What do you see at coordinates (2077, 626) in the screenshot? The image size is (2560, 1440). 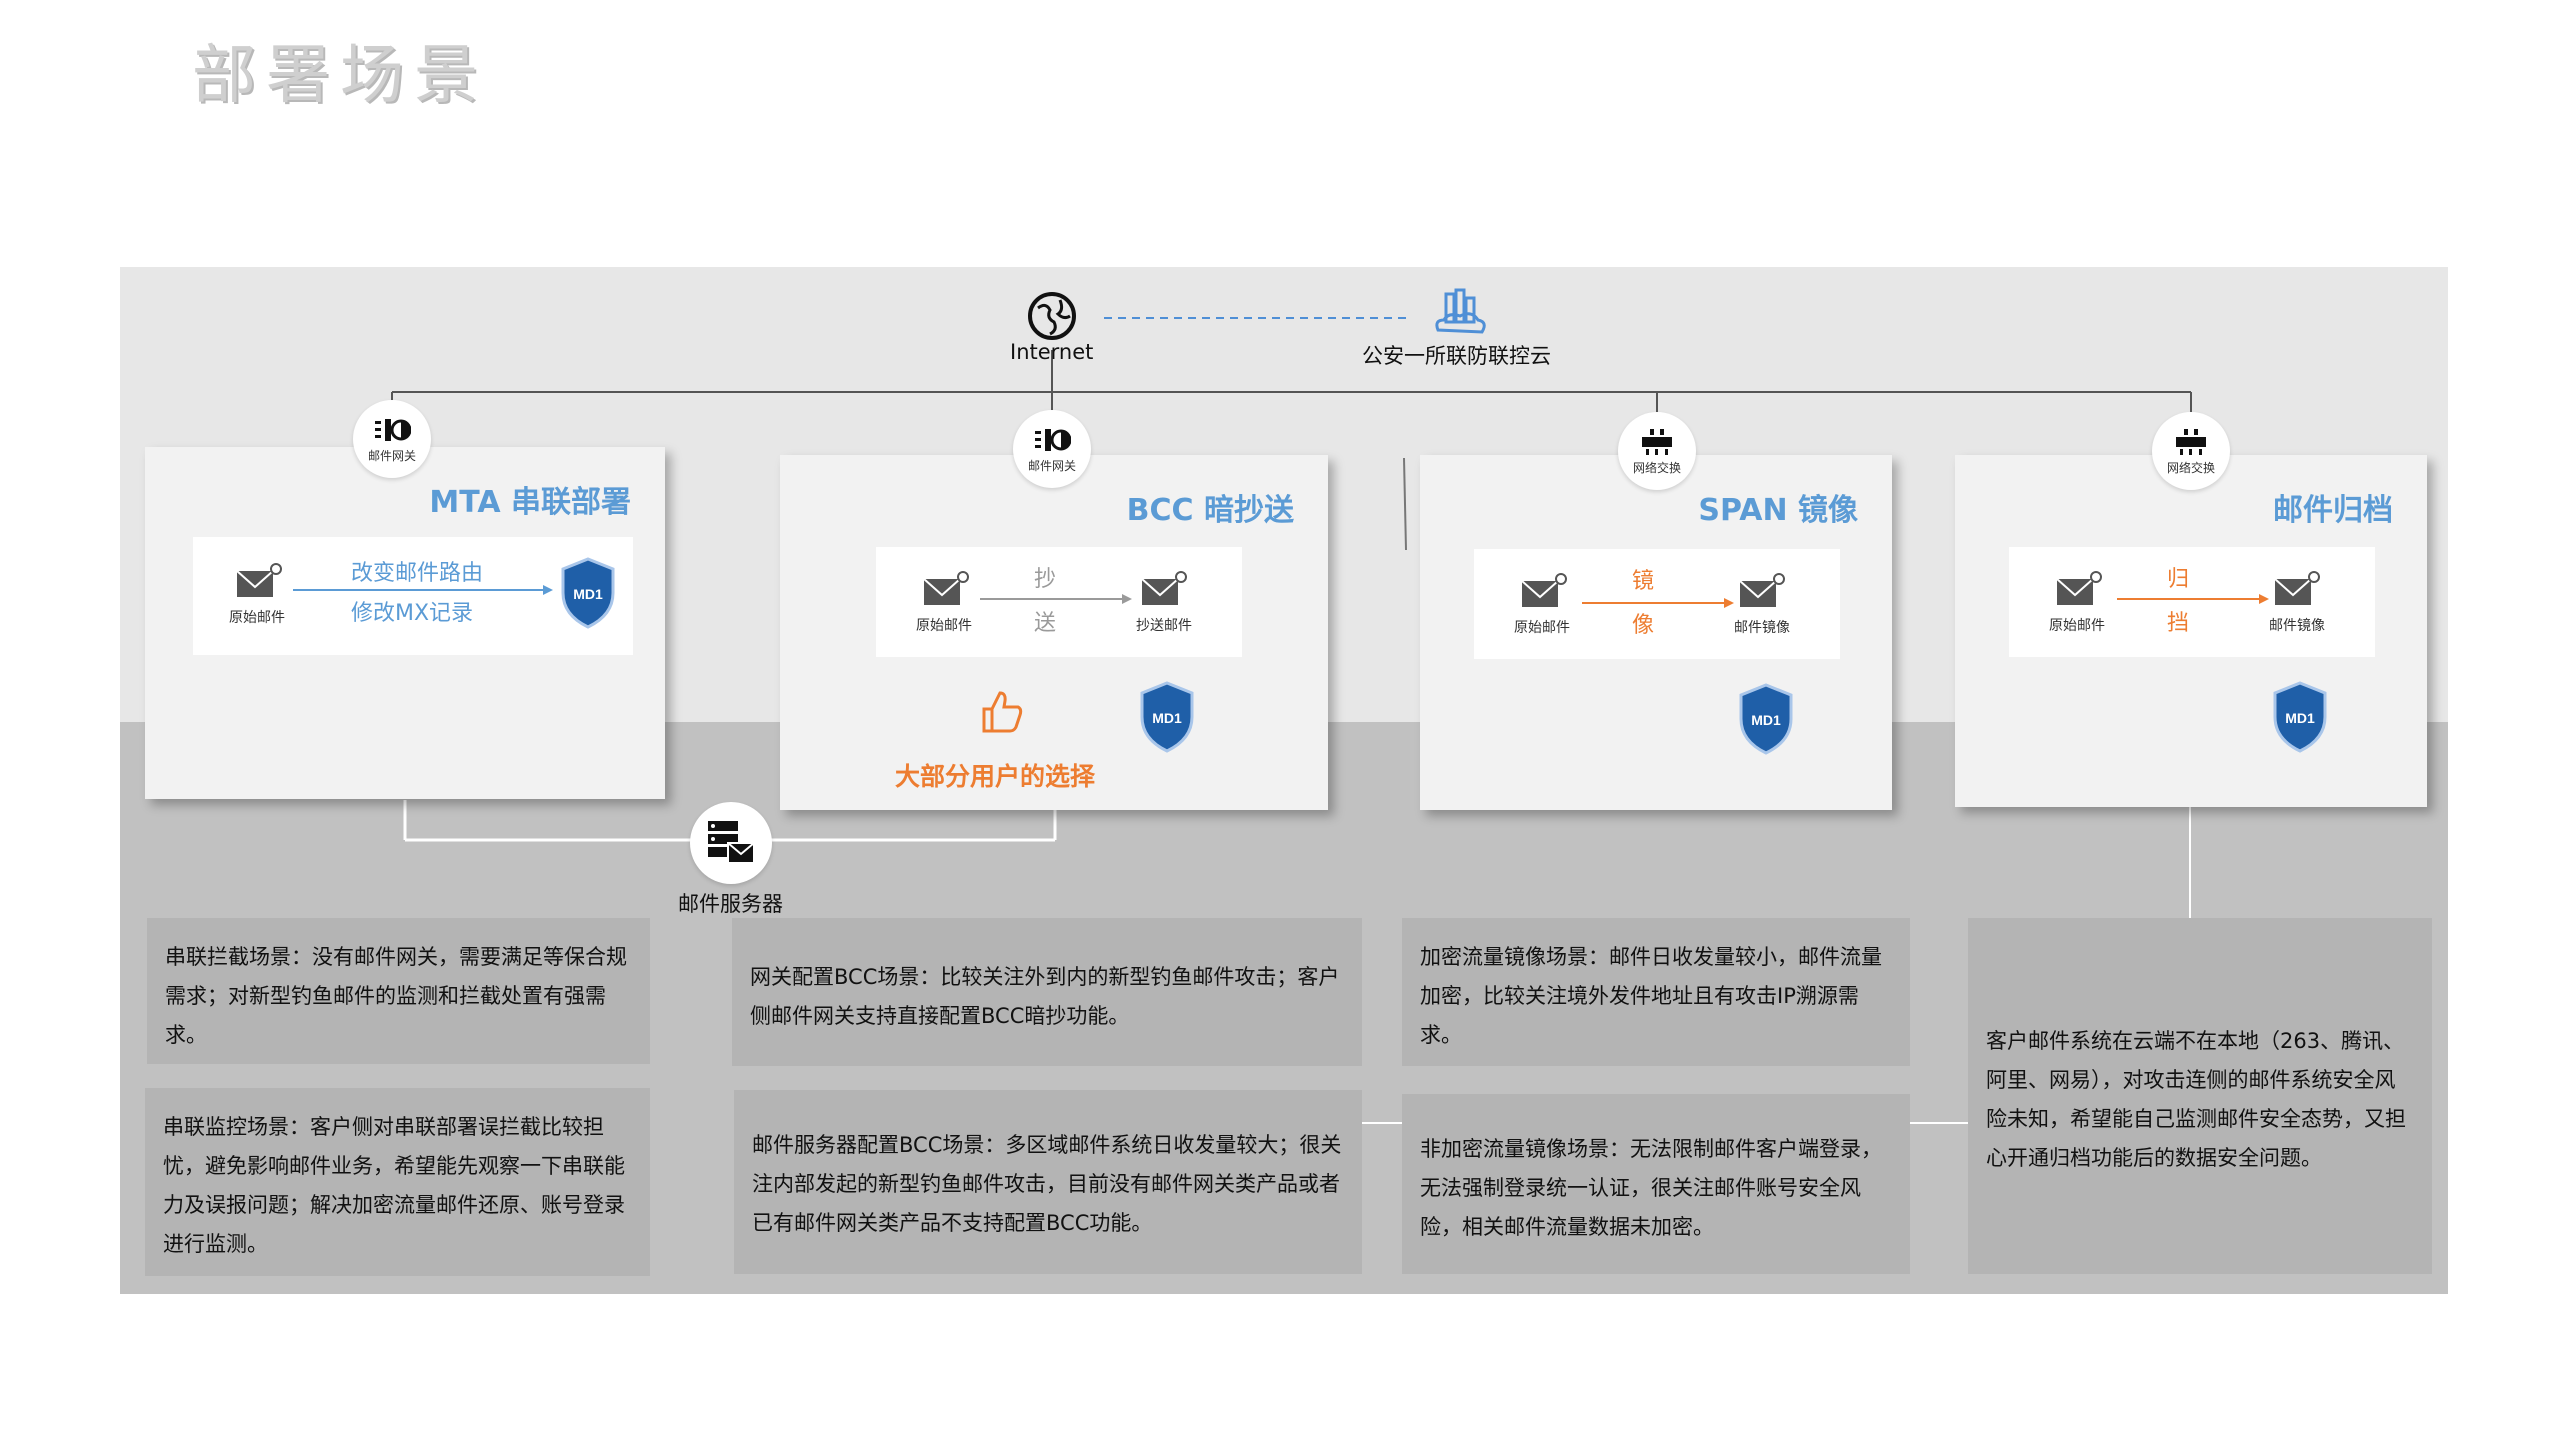 I see `archive-source-label: 原始邮件` at bounding box center [2077, 626].